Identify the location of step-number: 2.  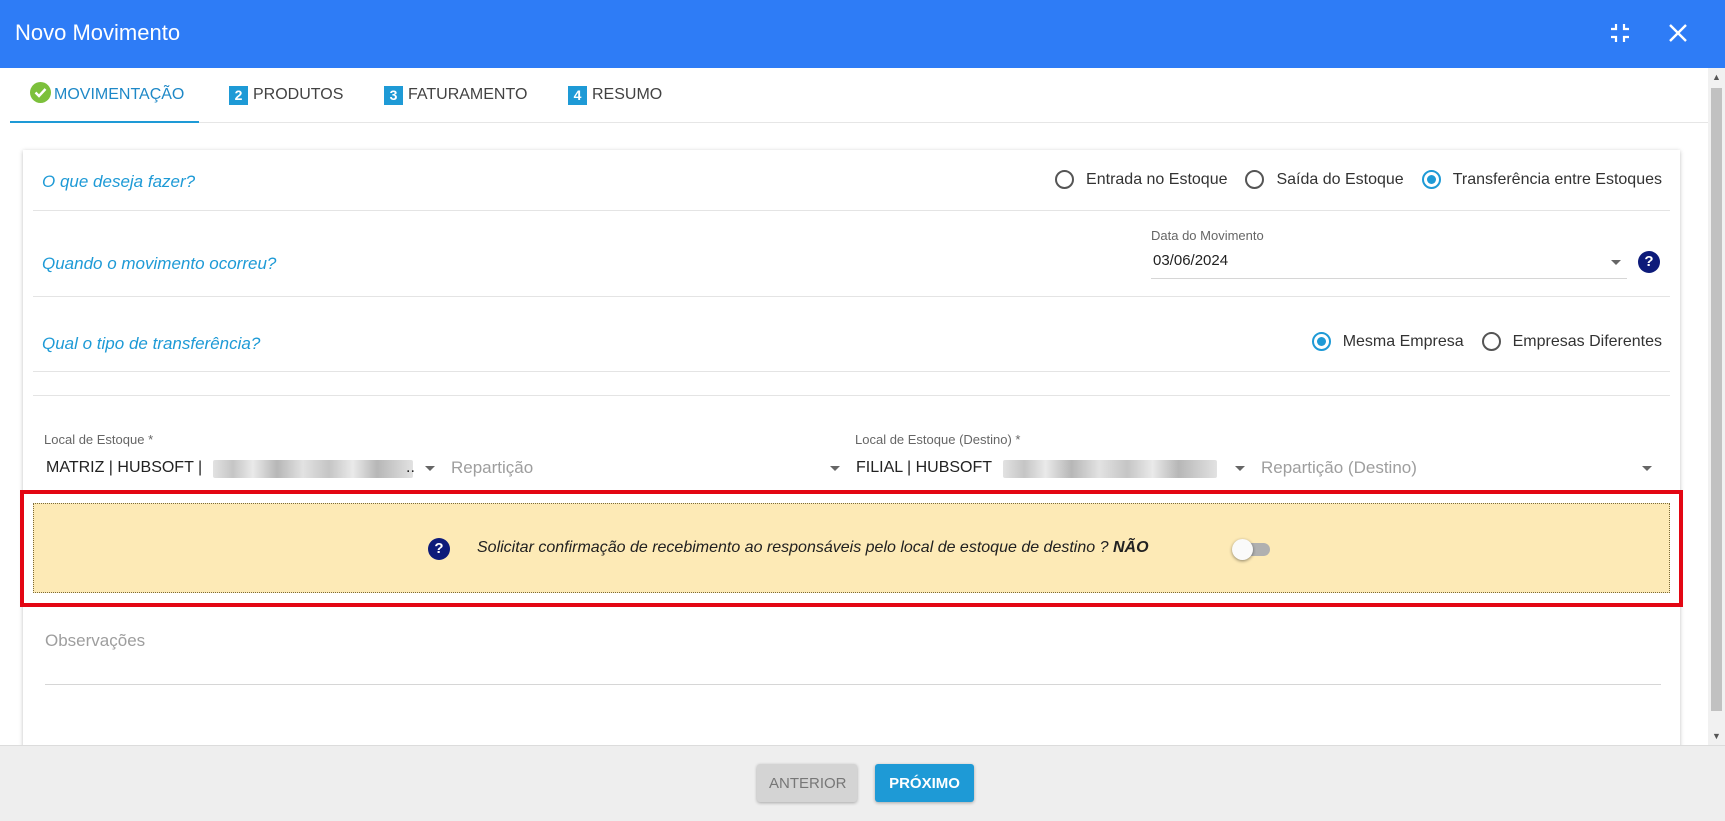
(238, 95).